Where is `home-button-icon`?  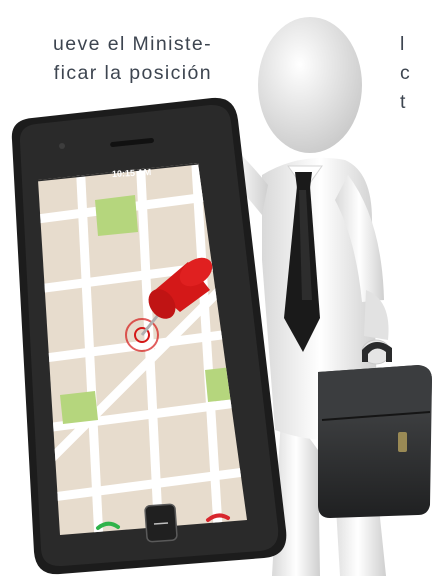 home-button-icon is located at coordinates (161, 523).